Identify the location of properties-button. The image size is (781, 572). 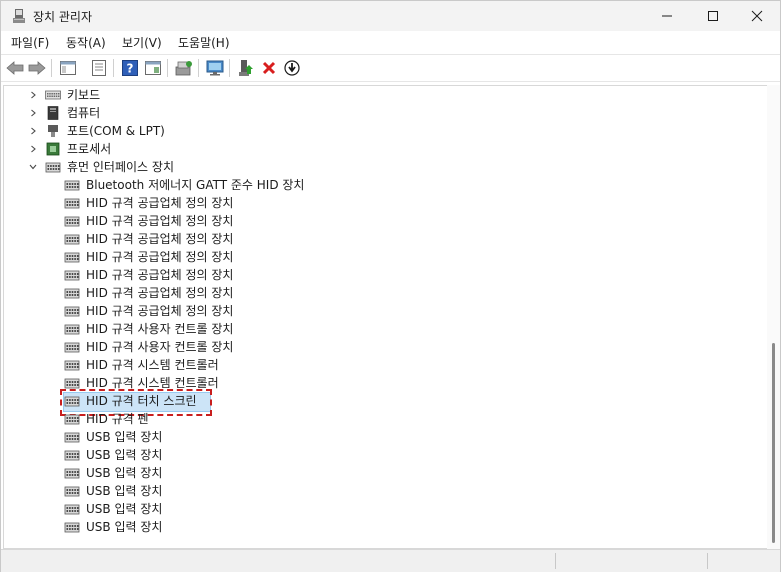
(99, 68).